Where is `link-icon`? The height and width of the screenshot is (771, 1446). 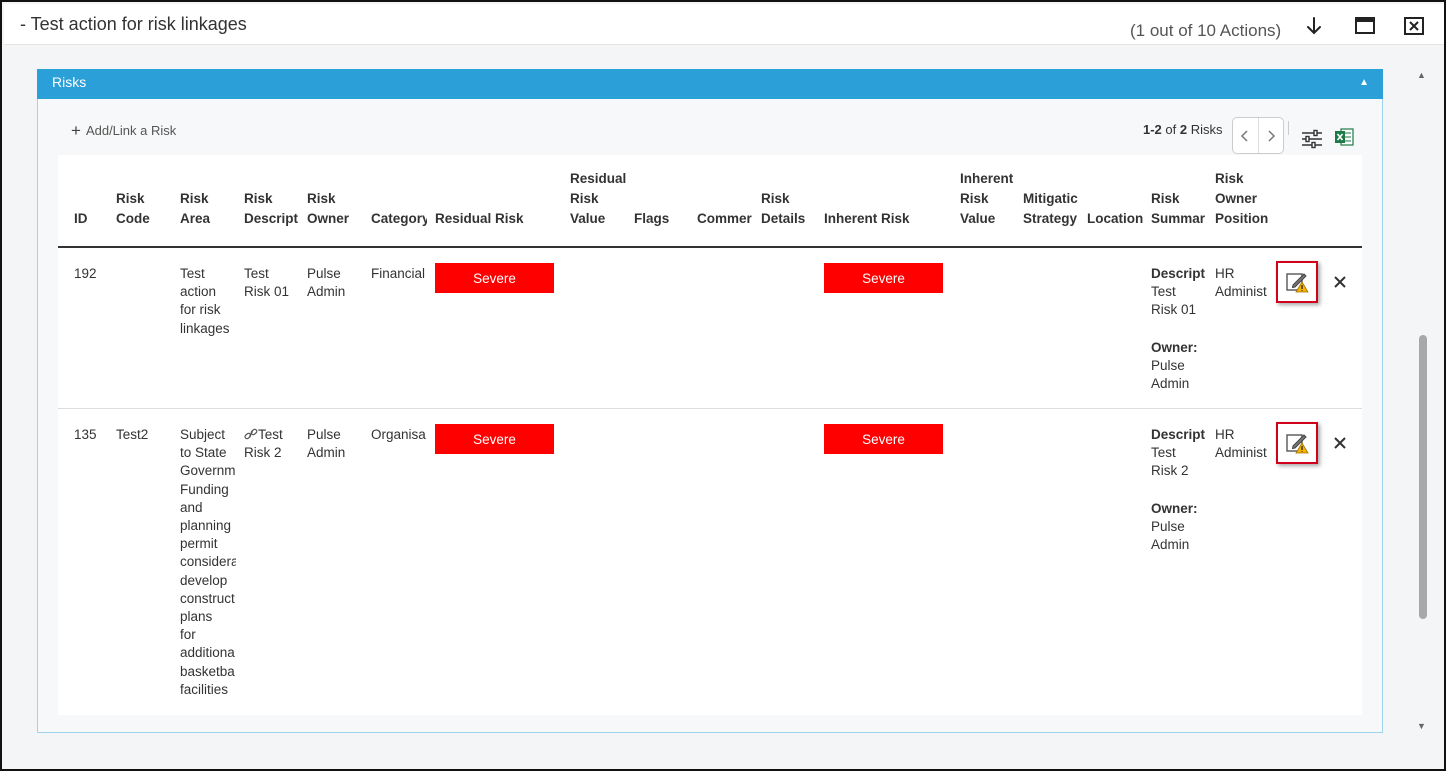
link-icon is located at coordinates (251, 434).